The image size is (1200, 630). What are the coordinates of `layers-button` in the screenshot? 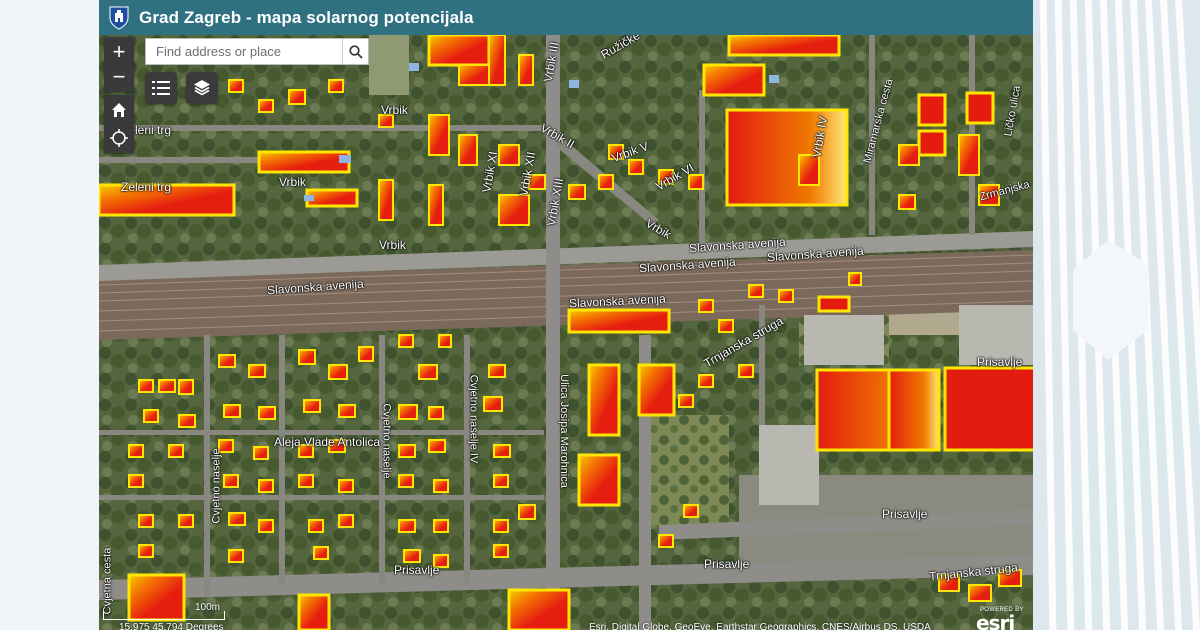 It's located at (202, 88).